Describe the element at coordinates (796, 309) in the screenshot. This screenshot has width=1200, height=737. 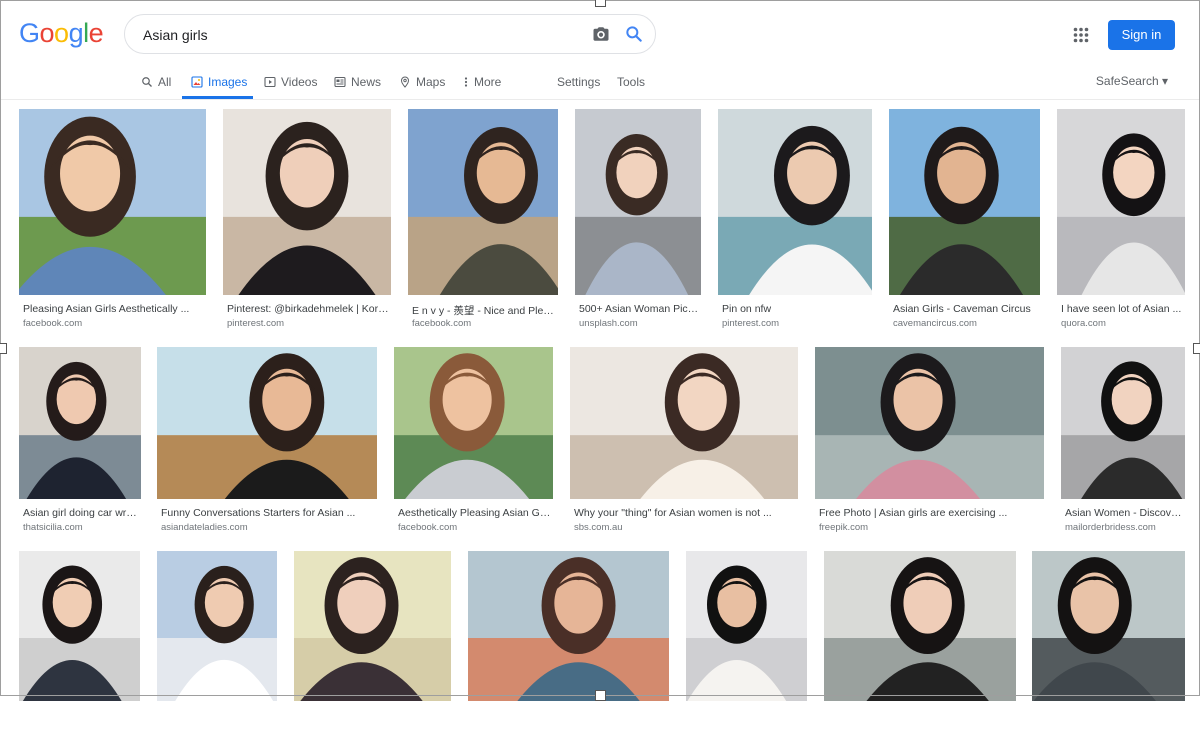
I see `result-caption: Pin on nfw` at that location.